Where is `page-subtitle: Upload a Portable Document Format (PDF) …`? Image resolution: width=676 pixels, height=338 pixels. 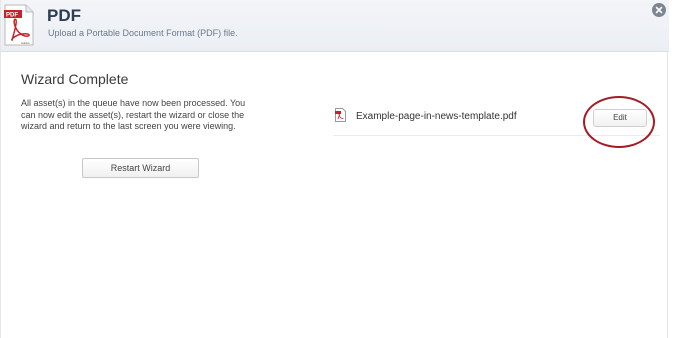
page-subtitle: Upload a Portable Document Format (PDF) … is located at coordinates (143, 33).